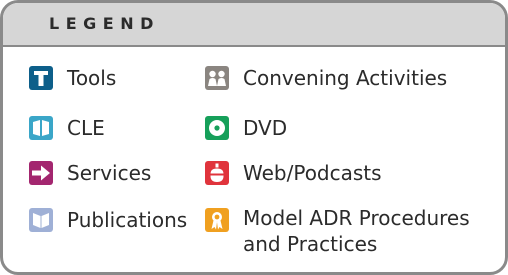 The image size is (508, 275). I want to click on legend-item-label: Convening Activities, so click(345, 78).